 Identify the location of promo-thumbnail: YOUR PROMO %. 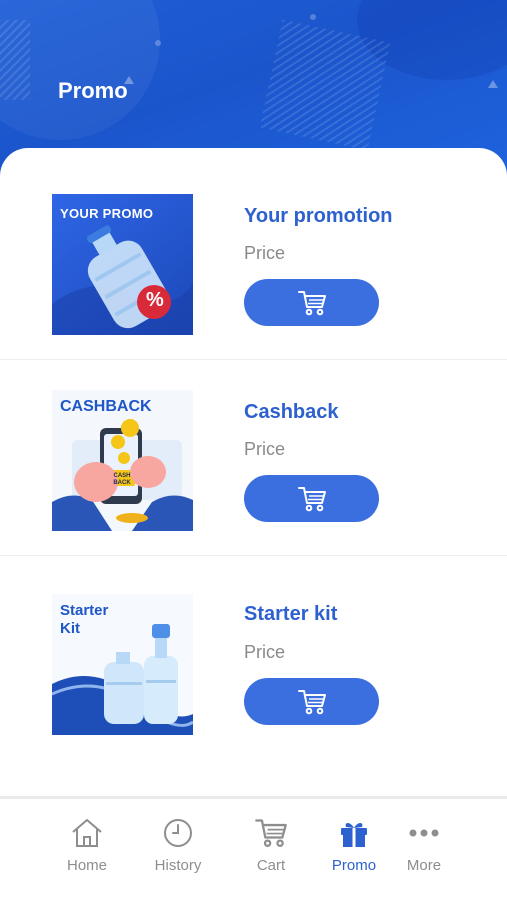
(122, 264).